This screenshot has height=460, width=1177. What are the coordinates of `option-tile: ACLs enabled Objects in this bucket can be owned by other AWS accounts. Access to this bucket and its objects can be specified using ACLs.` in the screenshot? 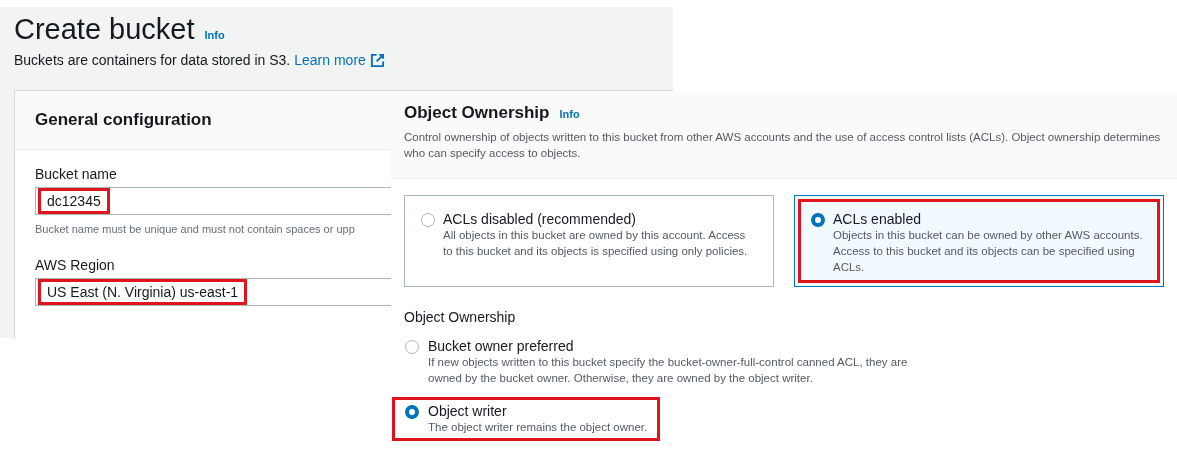 It's located at (979, 241).